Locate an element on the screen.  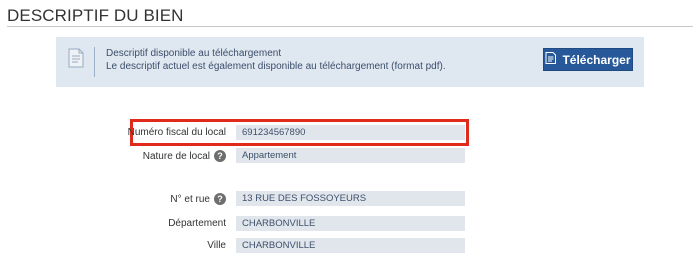
field-row-numero-fiscal: Numéro fiscal du local 691234567890 is located at coordinates (350, 133).